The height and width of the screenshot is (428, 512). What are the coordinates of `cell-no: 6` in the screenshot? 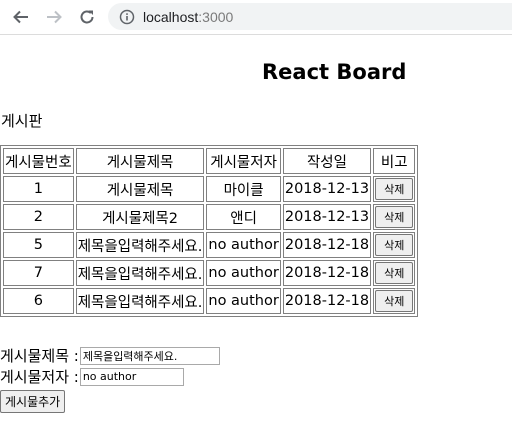 It's located at (38, 301).